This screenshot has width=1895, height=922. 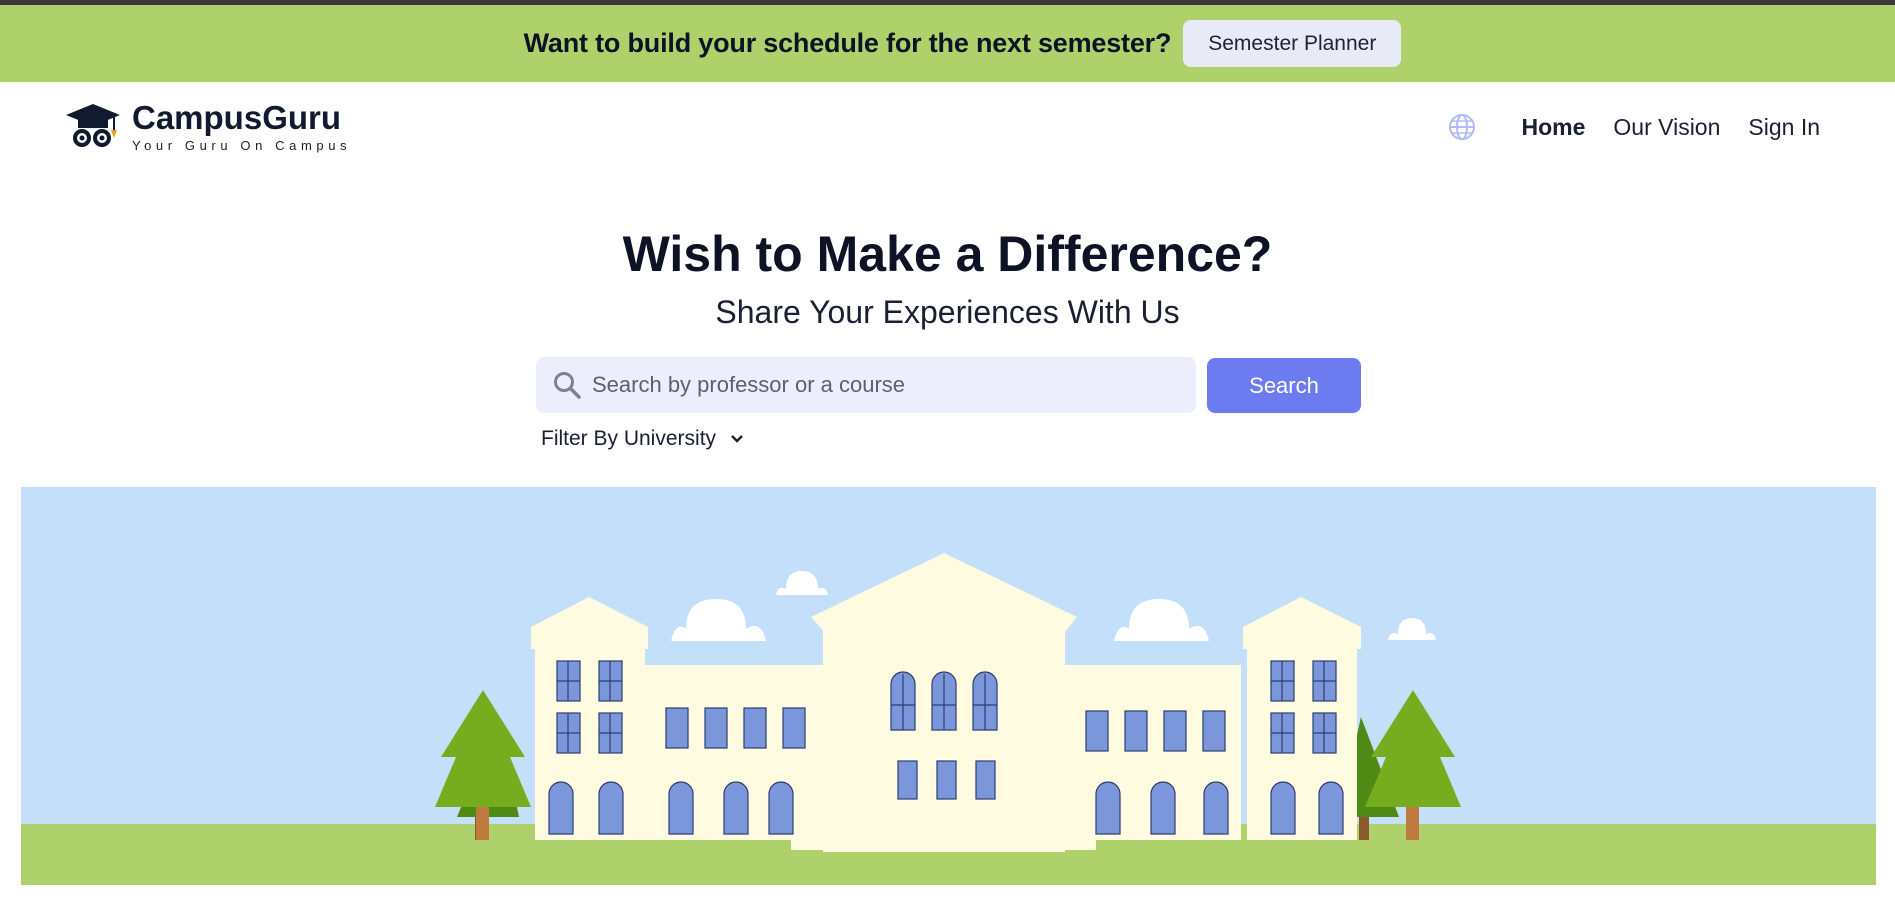 I want to click on brand-tagline: Your Guru On Campus, so click(x=242, y=145).